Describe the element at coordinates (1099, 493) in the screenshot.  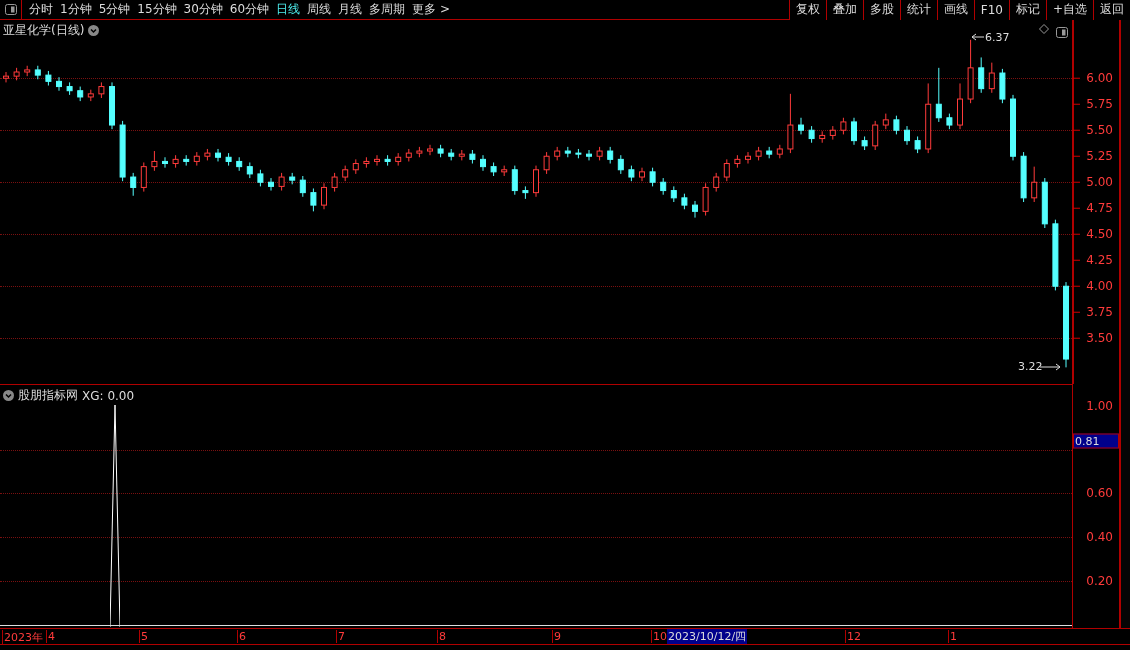
I see `indicator-tick-label: 0.60` at that location.